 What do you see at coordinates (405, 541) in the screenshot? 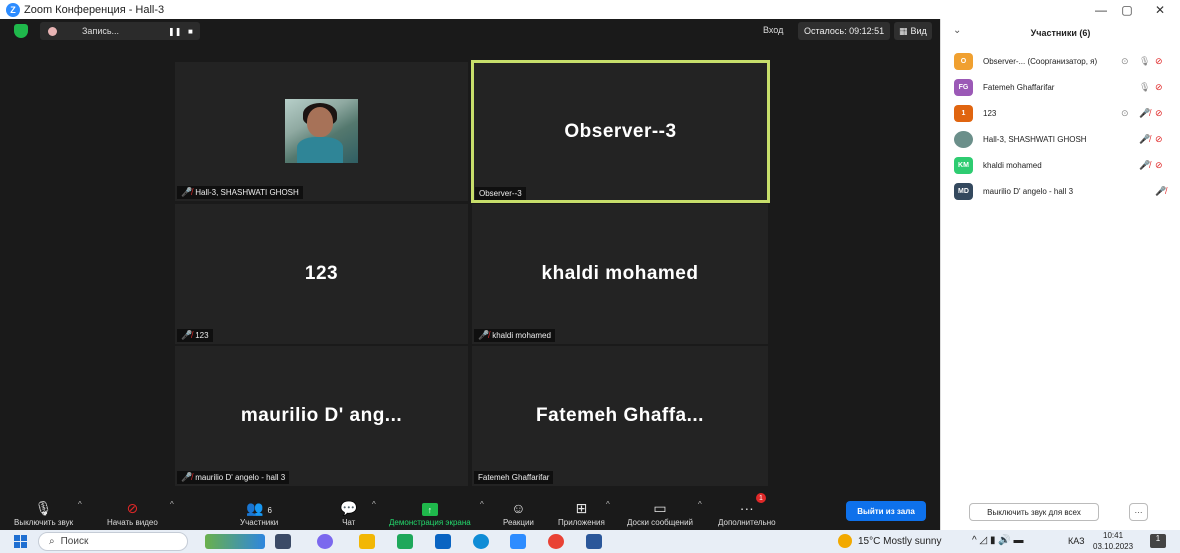
I see `store-icon` at bounding box center [405, 541].